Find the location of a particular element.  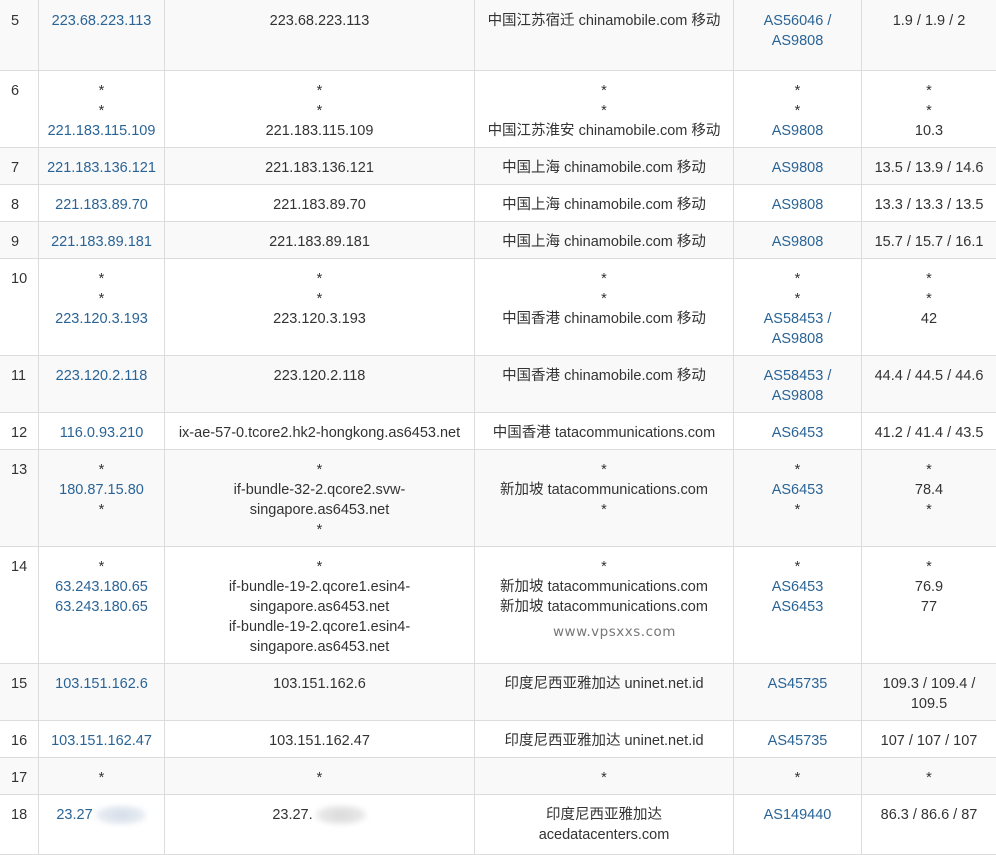

latency-cell: 13.5 / 13.9 / 14.6 is located at coordinates (929, 166).